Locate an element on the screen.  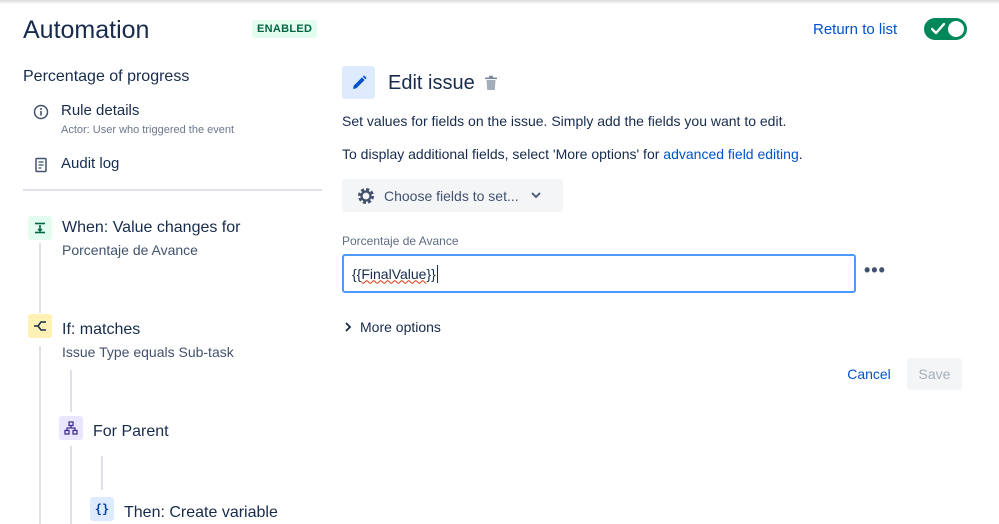
flow-step-condition: If: matches Issue Type equals Sub-task is located at coordinates (131, 337).